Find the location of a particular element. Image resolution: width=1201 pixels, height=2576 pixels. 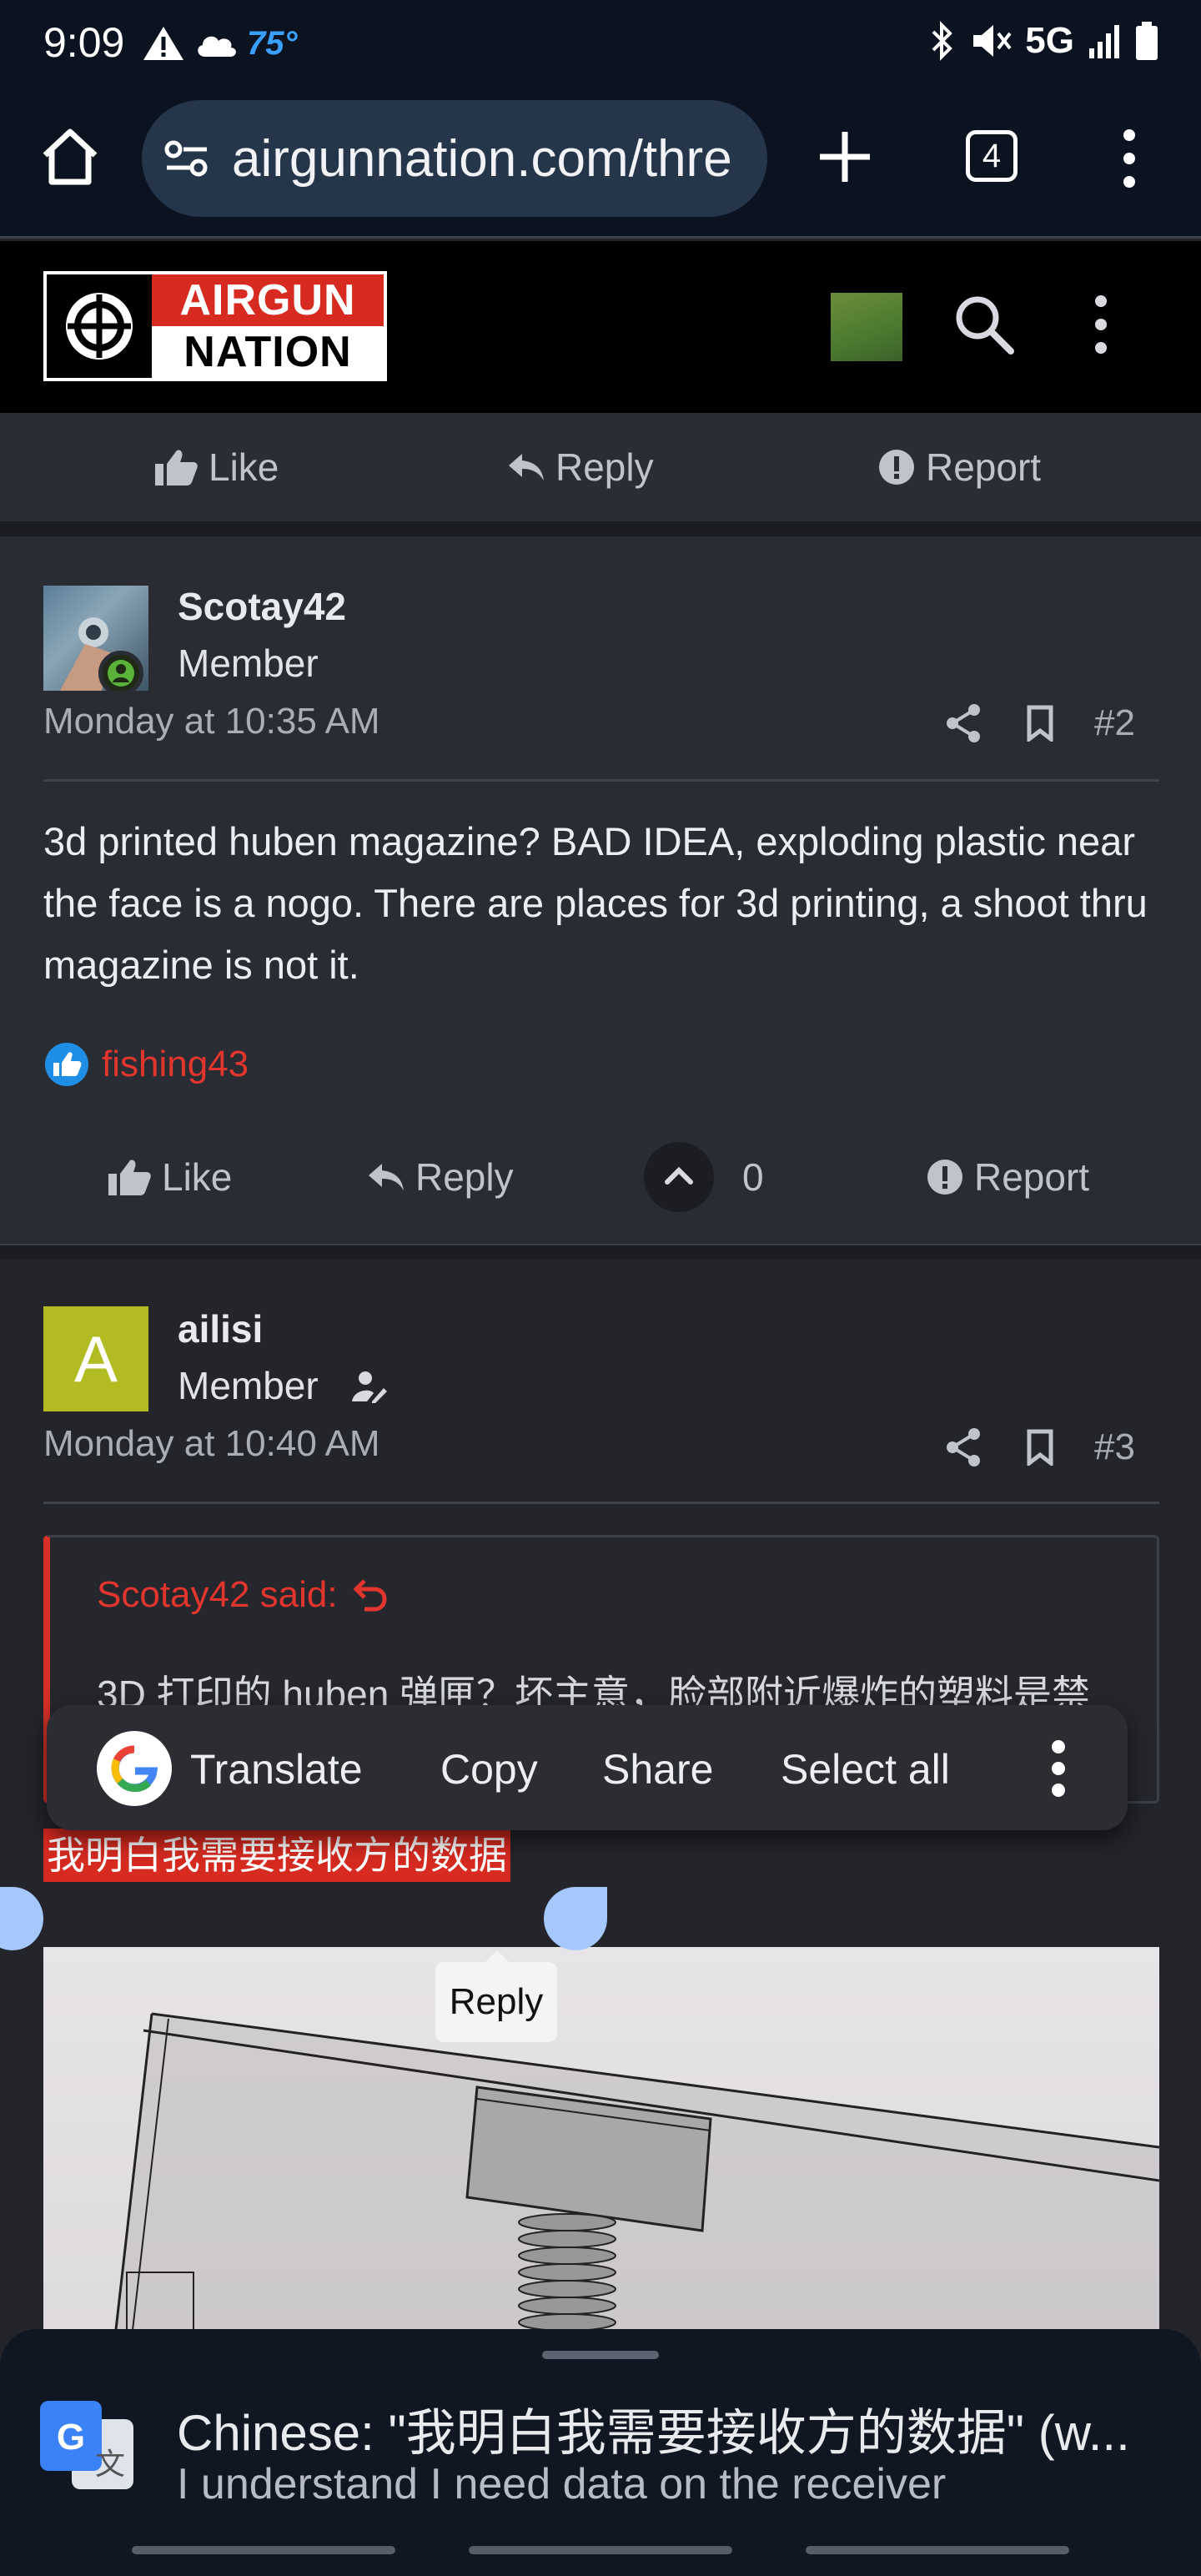

nav-pill-right is located at coordinates (938, 2550).